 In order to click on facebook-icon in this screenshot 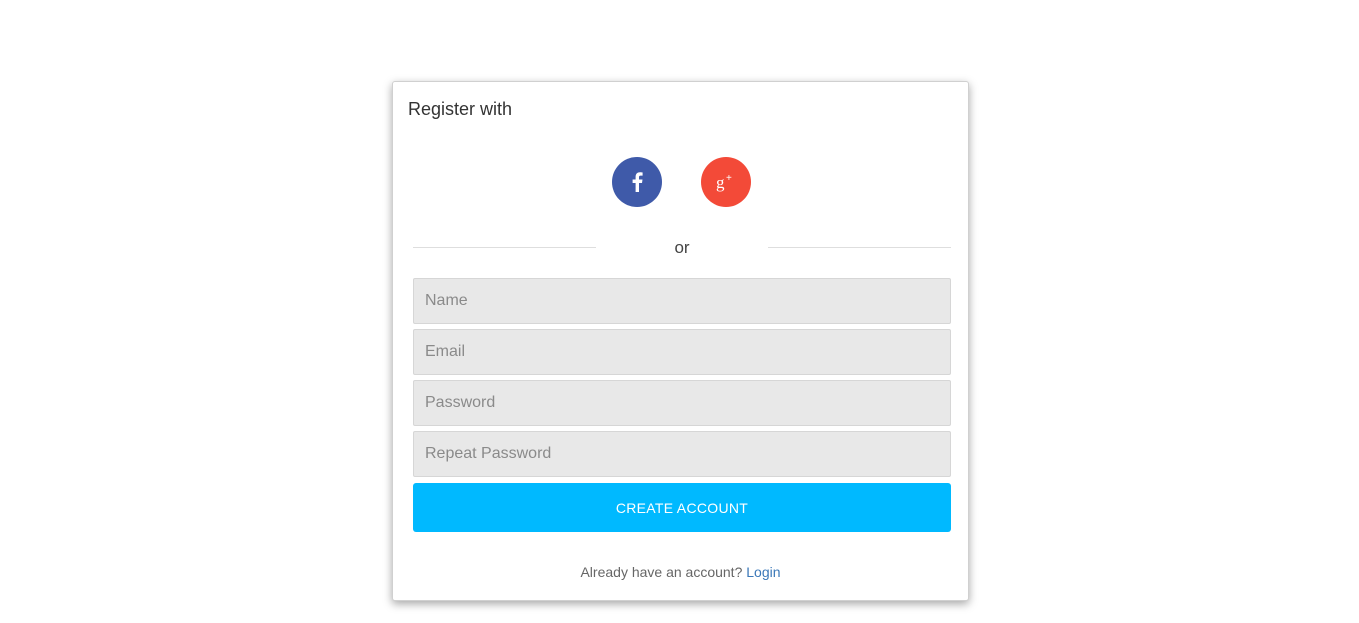, I will do `click(637, 182)`.